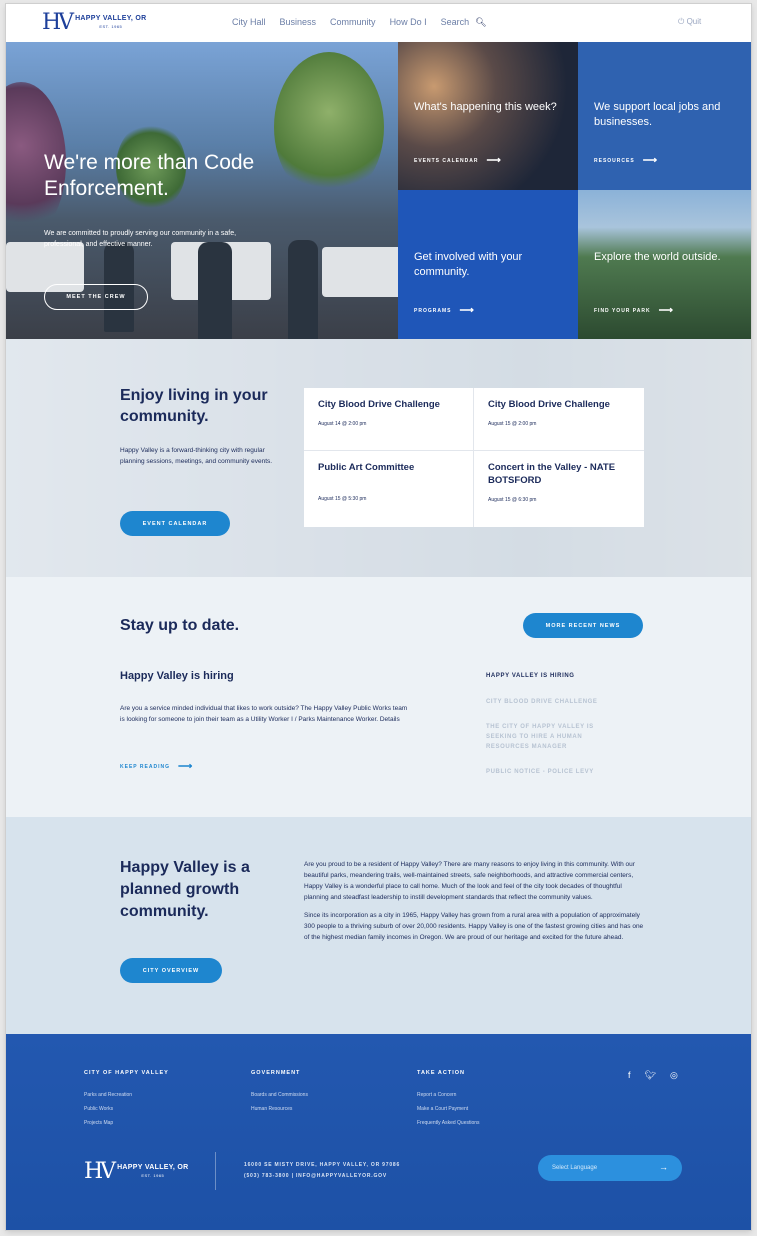 The image size is (757, 1236). What do you see at coordinates (276, 1073) in the screenshot?
I see `footer-heading: GOVERNMENT` at bounding box center [276, 1073].